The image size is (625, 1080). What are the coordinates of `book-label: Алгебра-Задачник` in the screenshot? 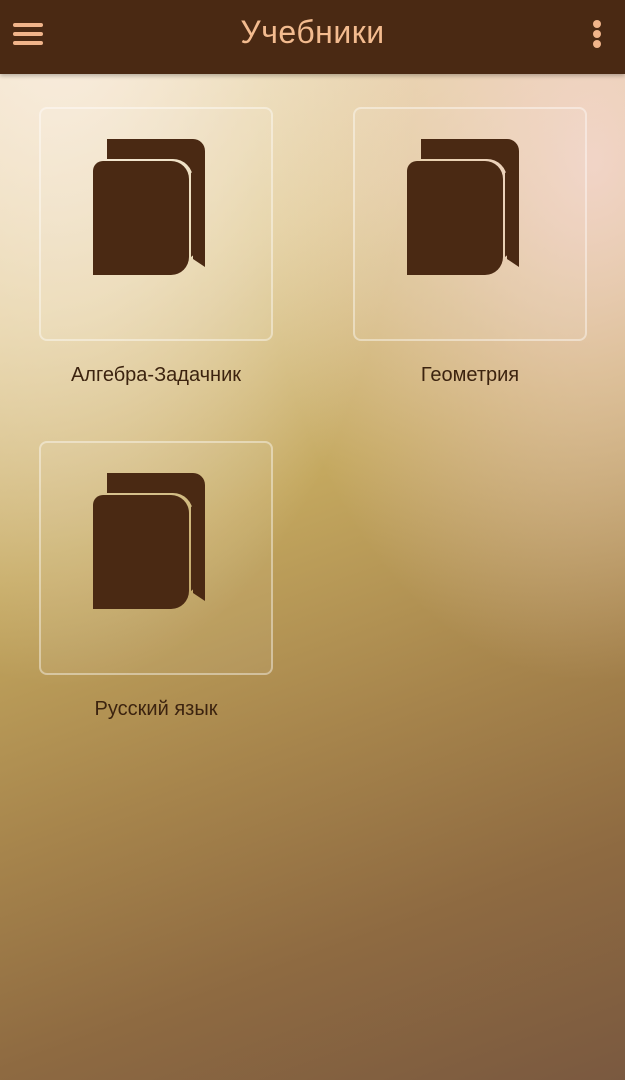 It's located at (156, 375).